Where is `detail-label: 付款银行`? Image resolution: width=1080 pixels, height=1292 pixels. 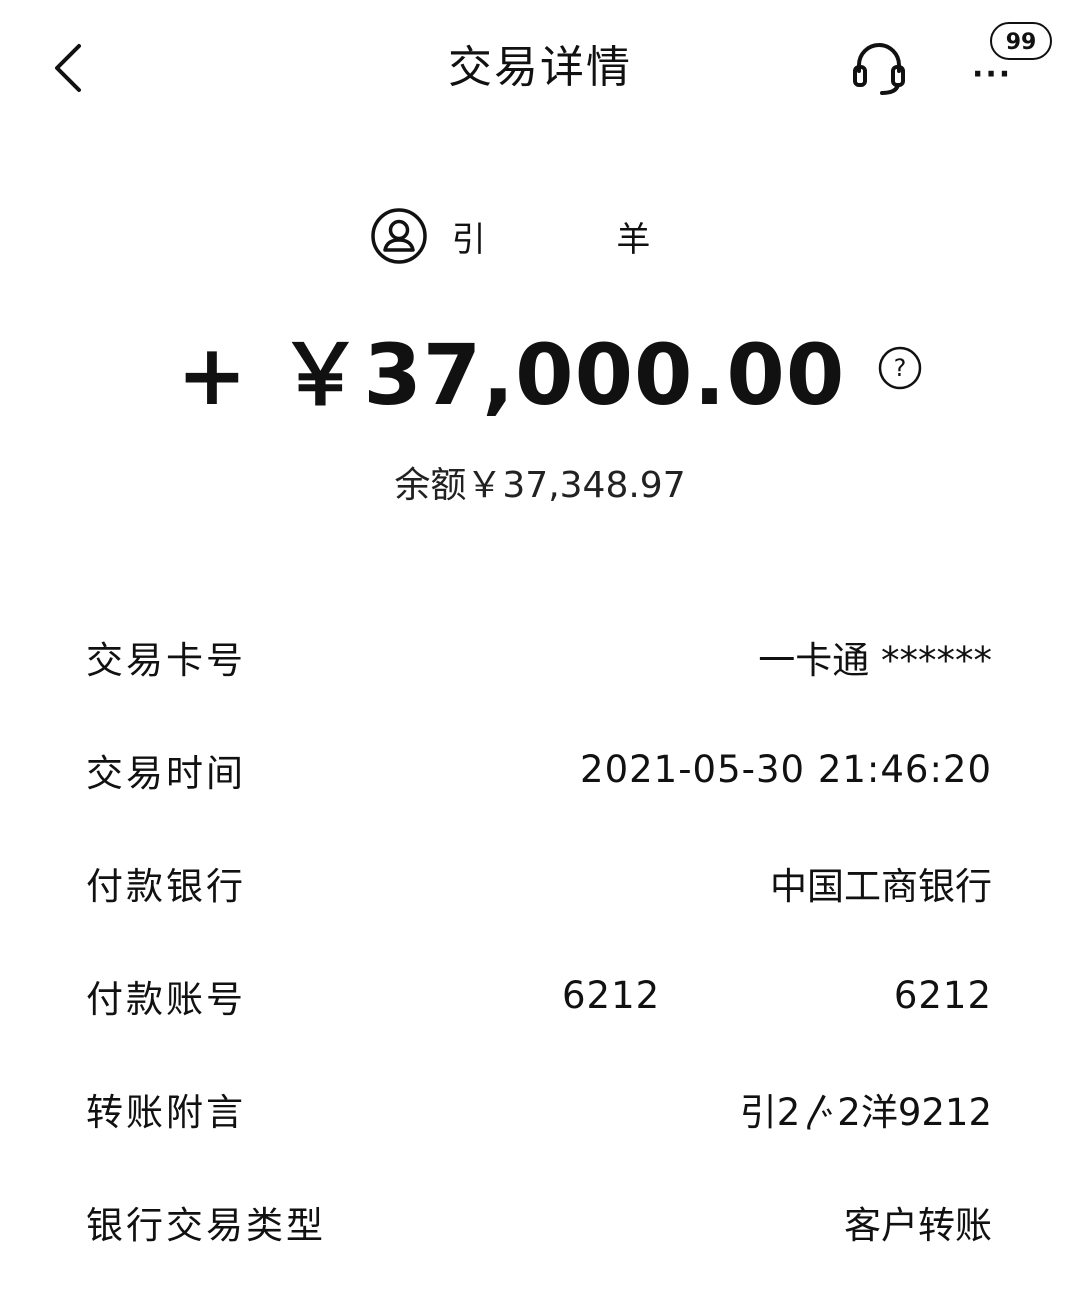
detail-label: 付款银行 is located at coordinates (166, 886).